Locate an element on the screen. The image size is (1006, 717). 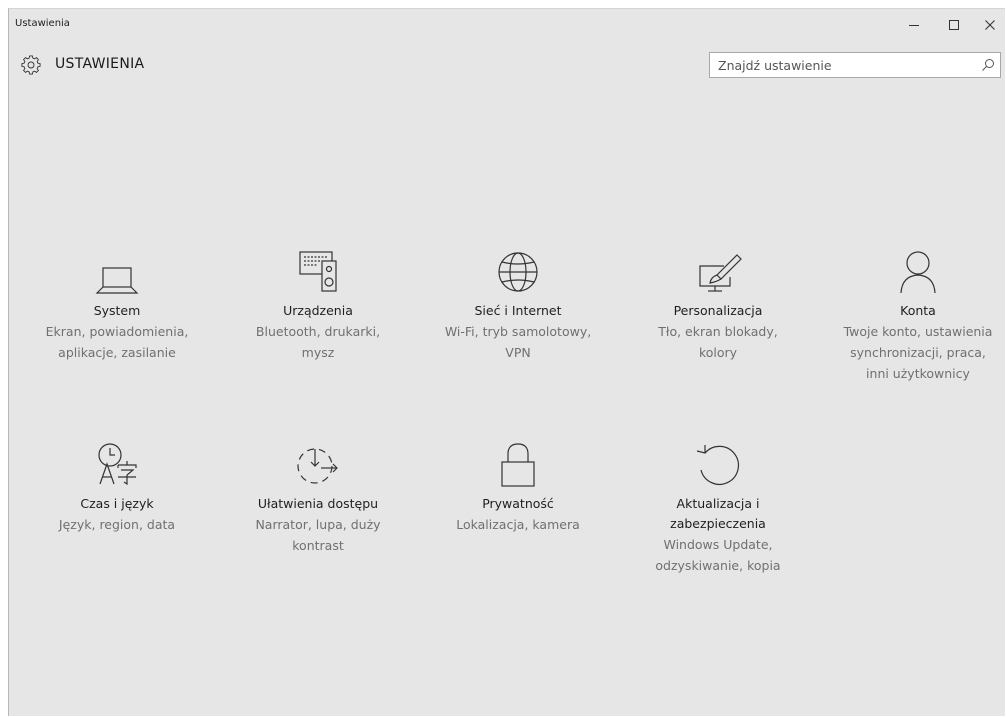
minimize-button is located at coordinates (914, 25).